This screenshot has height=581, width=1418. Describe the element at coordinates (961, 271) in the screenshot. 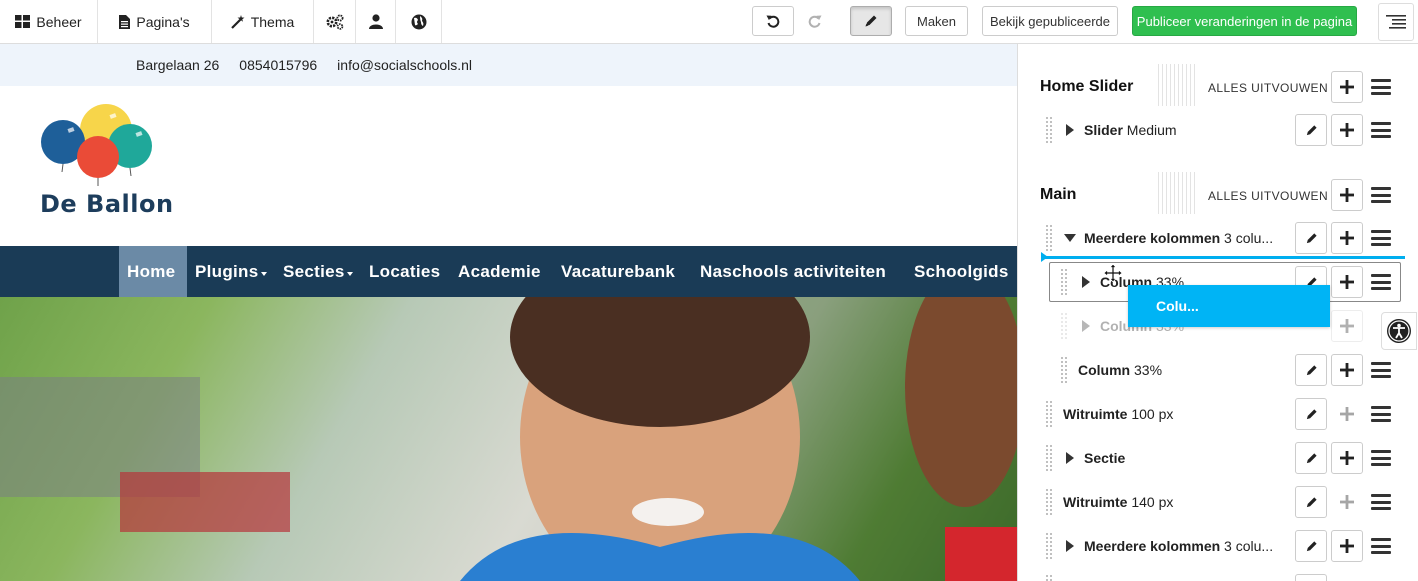

I see `nav-schoolgids: Schoolgids` at that location.